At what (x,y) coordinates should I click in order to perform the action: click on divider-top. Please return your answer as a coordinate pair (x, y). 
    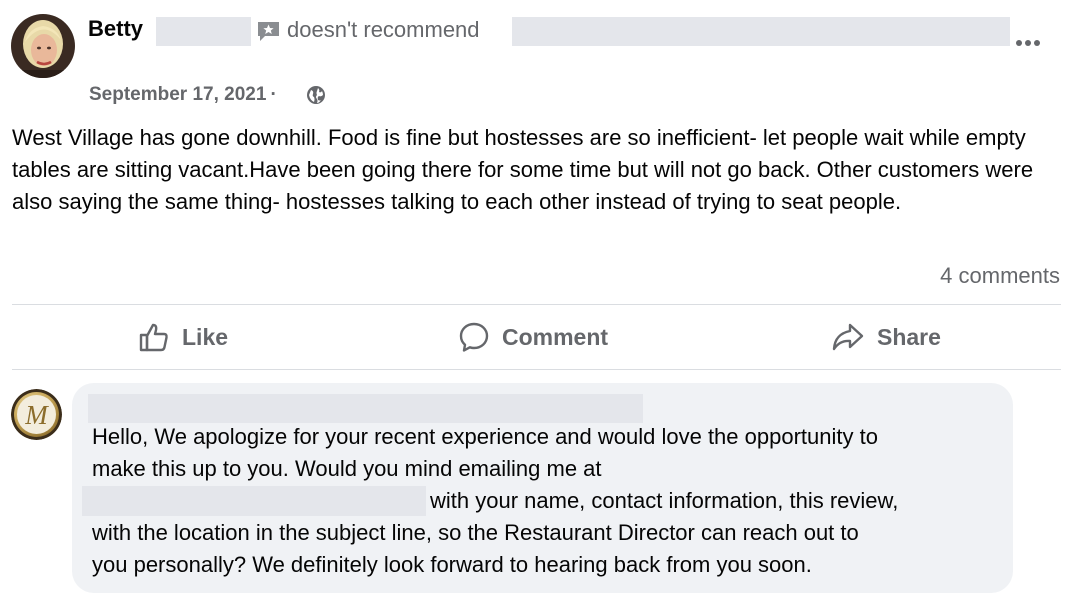
    Looking at the image, I should click on (536, 304).